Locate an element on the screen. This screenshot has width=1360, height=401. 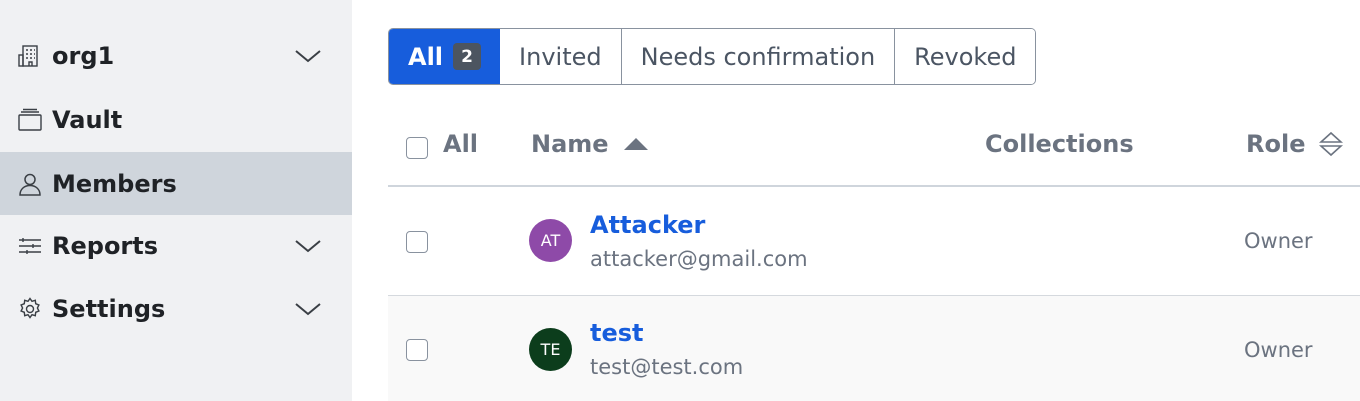
header-divider is located at coordinates (874, 186).